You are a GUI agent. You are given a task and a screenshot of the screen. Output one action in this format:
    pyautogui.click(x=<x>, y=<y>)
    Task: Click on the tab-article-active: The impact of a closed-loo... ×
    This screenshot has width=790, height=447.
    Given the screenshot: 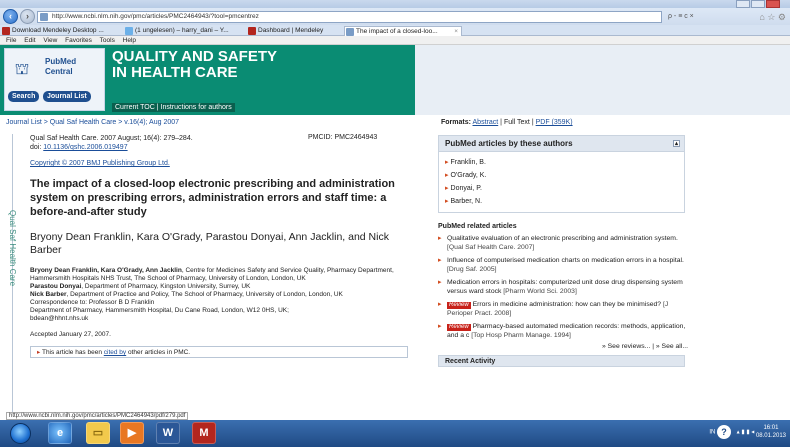 What is the action you would take?
    pyautogui.click(x=403, y=31)
    